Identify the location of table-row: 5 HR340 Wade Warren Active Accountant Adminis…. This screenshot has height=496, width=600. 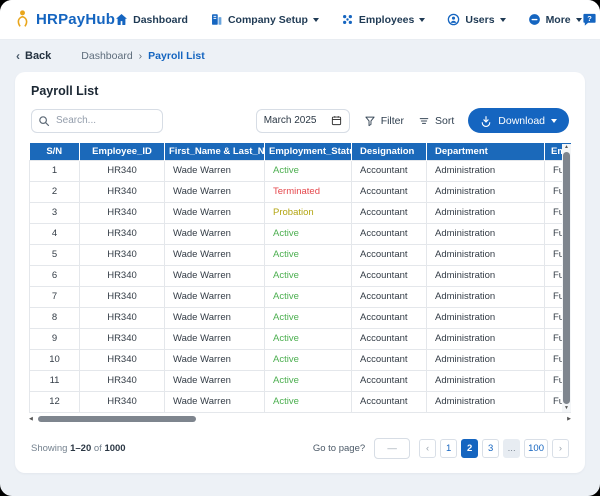
(300, 254).